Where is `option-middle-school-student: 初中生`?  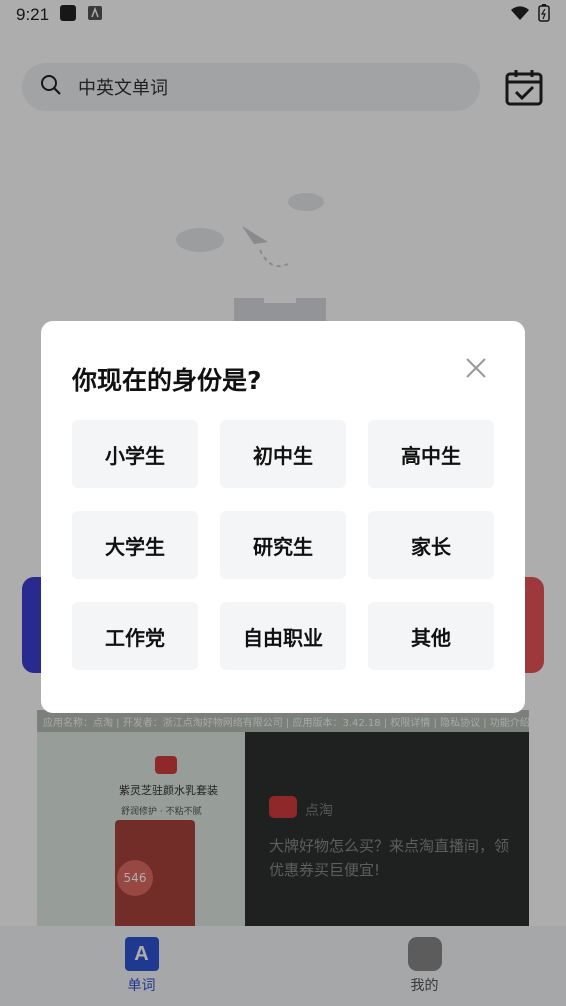 option-middle-school-student: 初中生 is located at coordinates (283, 454).